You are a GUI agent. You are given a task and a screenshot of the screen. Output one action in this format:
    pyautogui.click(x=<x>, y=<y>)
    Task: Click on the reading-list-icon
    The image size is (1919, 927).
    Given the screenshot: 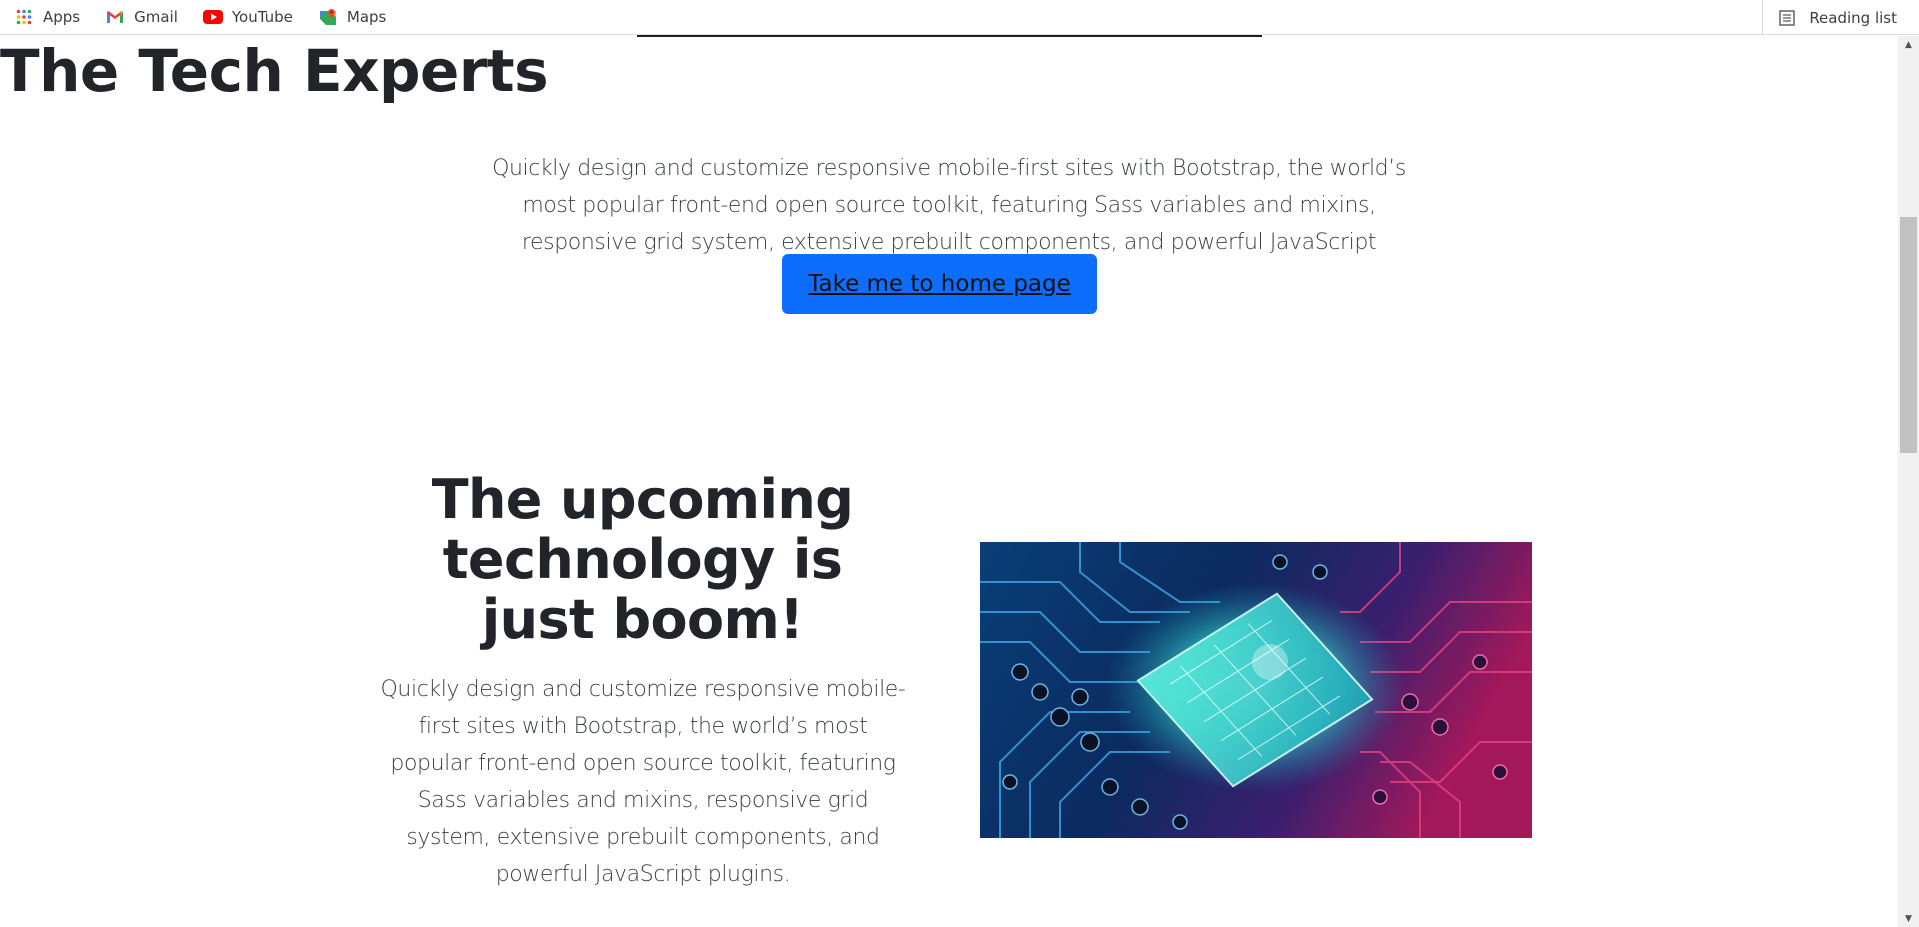 What is the action you would take?
    pyautogui.click(x=1787, y=18)
    